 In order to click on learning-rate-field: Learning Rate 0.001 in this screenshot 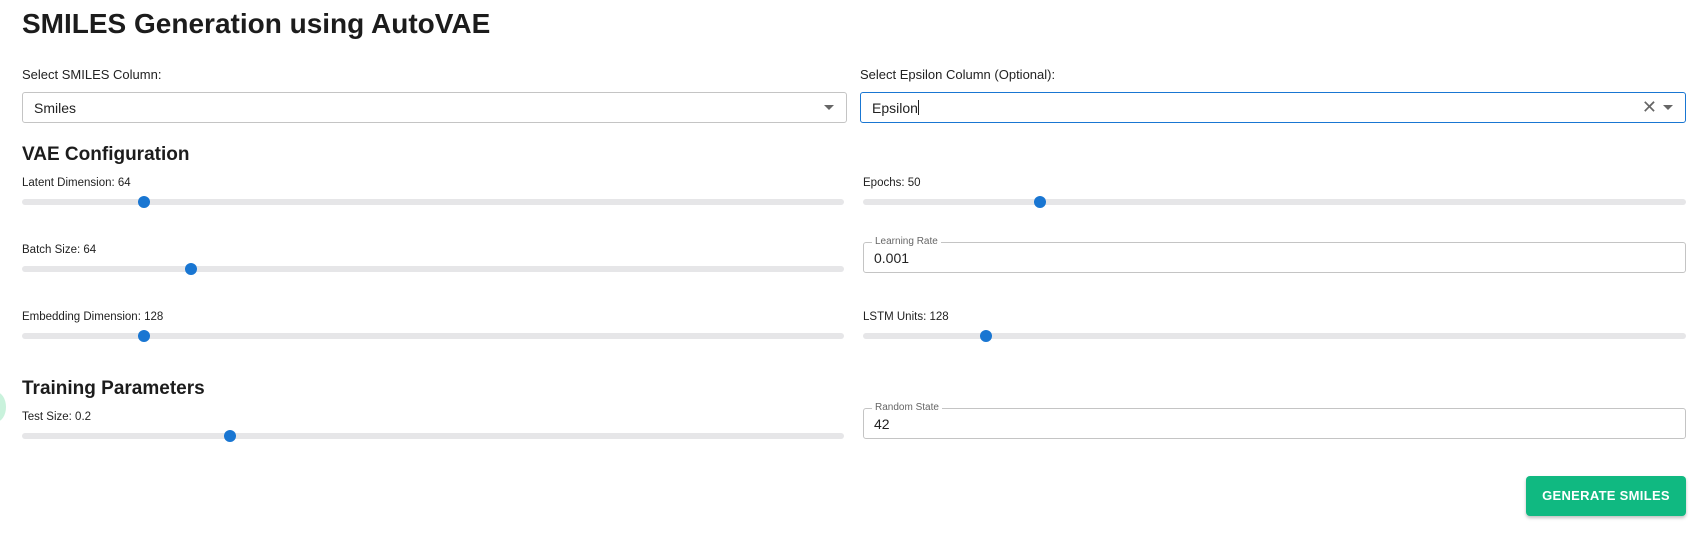, I will do `click(1274, 254)`.